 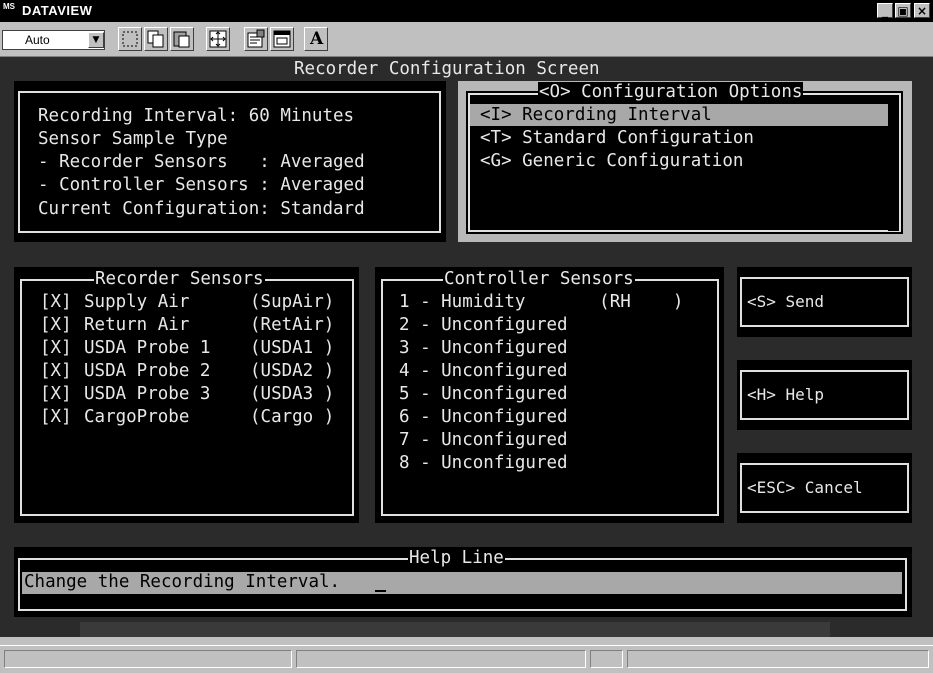 I want to click on font-size-value: Auto, so click(x=37, y=40).